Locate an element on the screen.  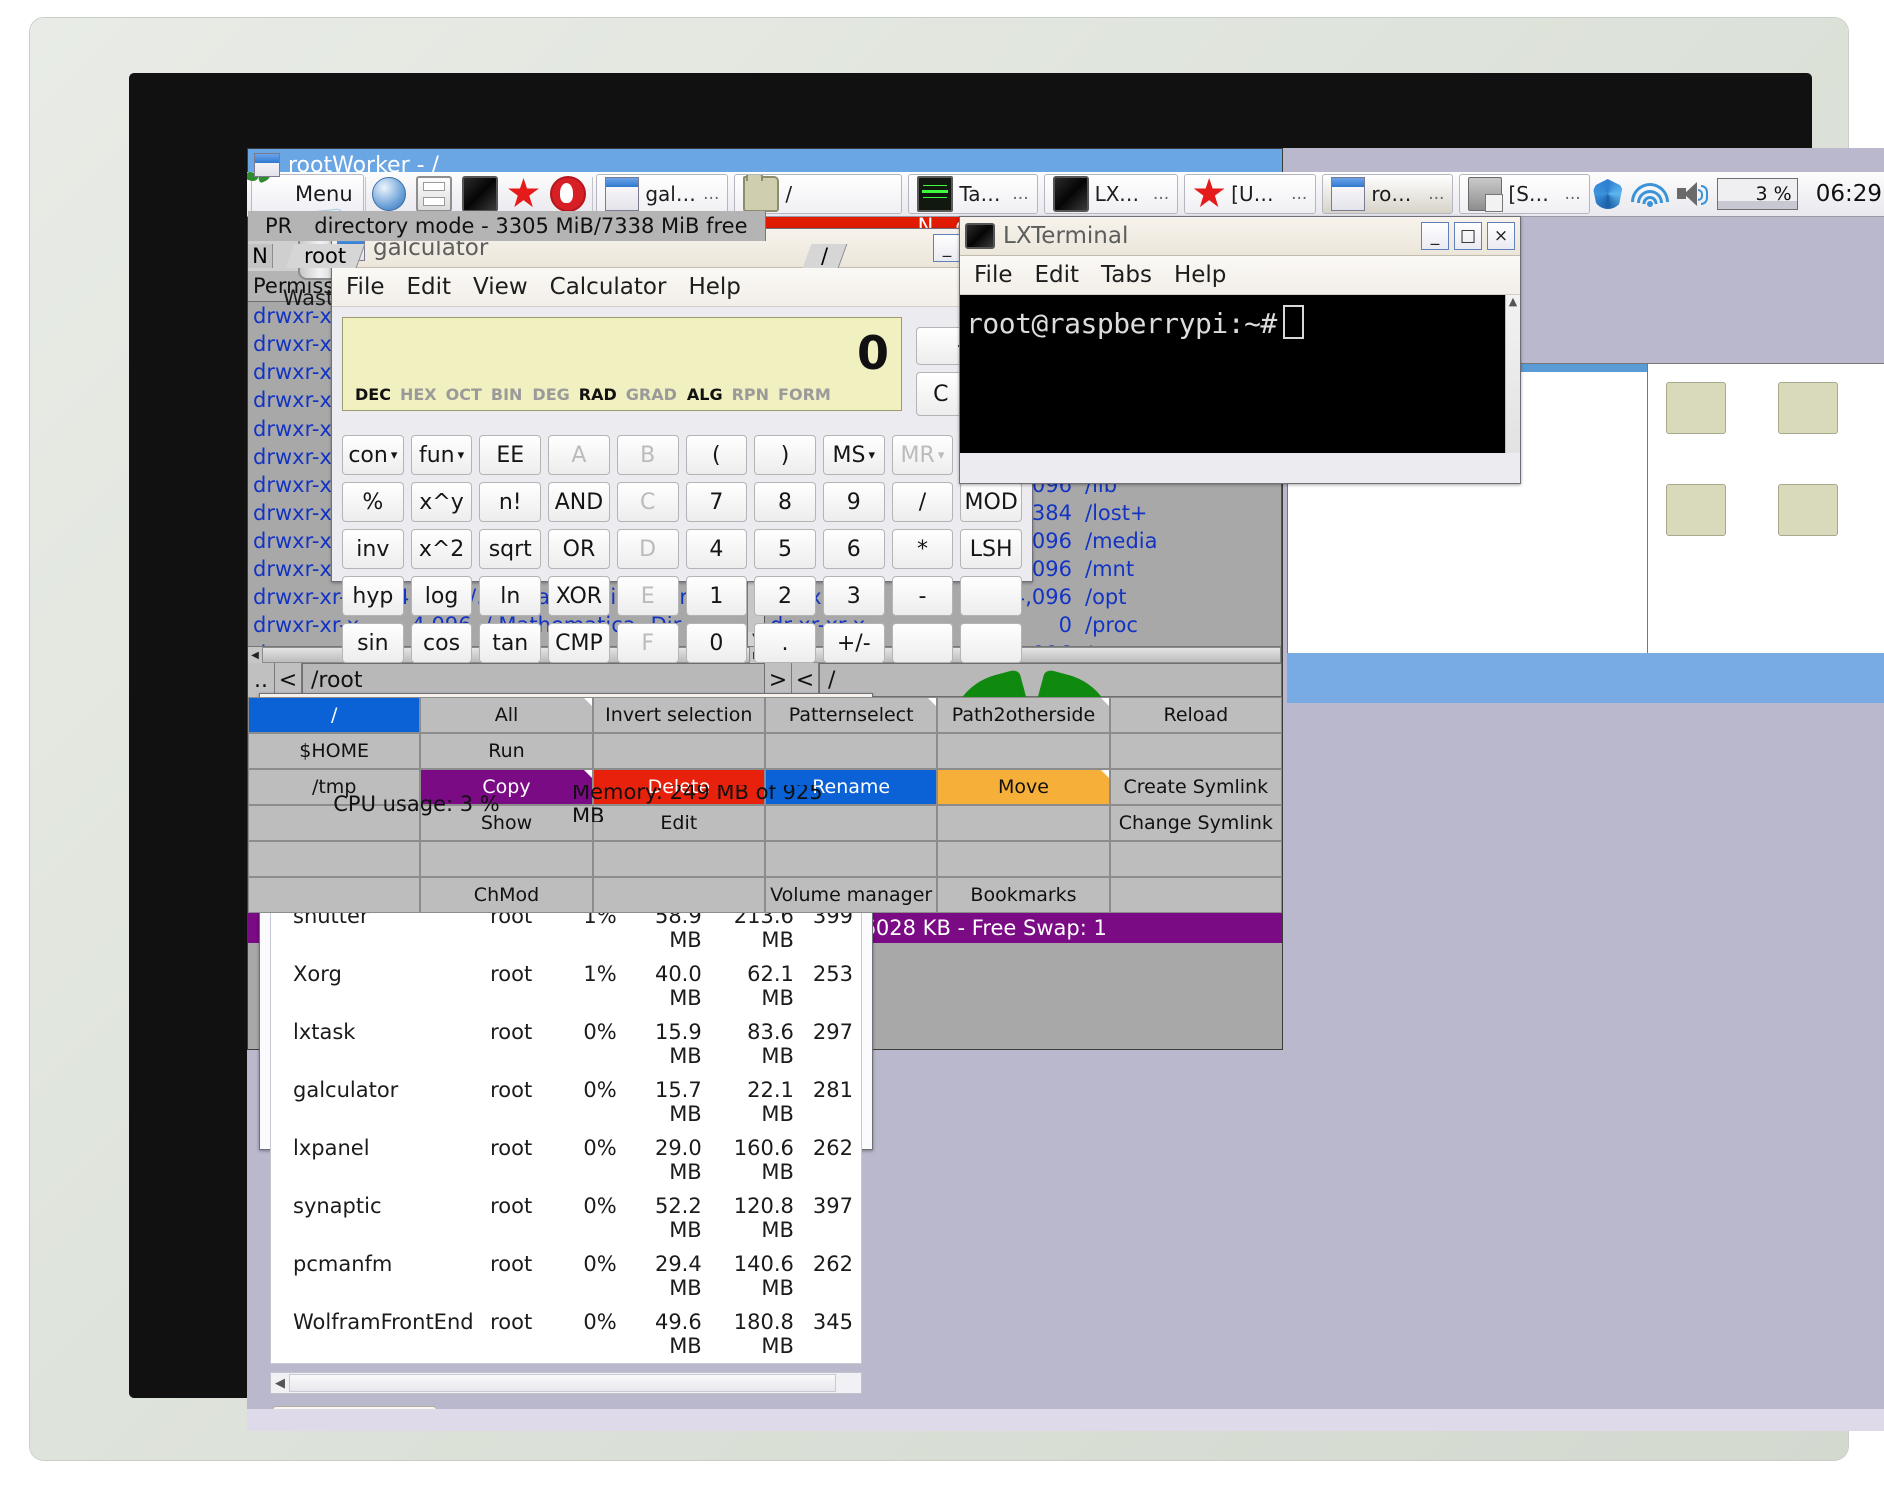
calc-key-x: . is located at coordinates (785, 643).